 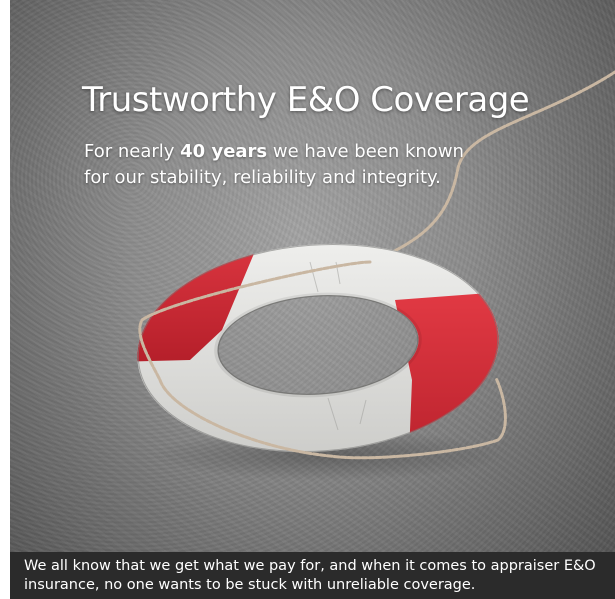 I want to click on tagline-part-1: For nearly, so click(x=132, y=151).